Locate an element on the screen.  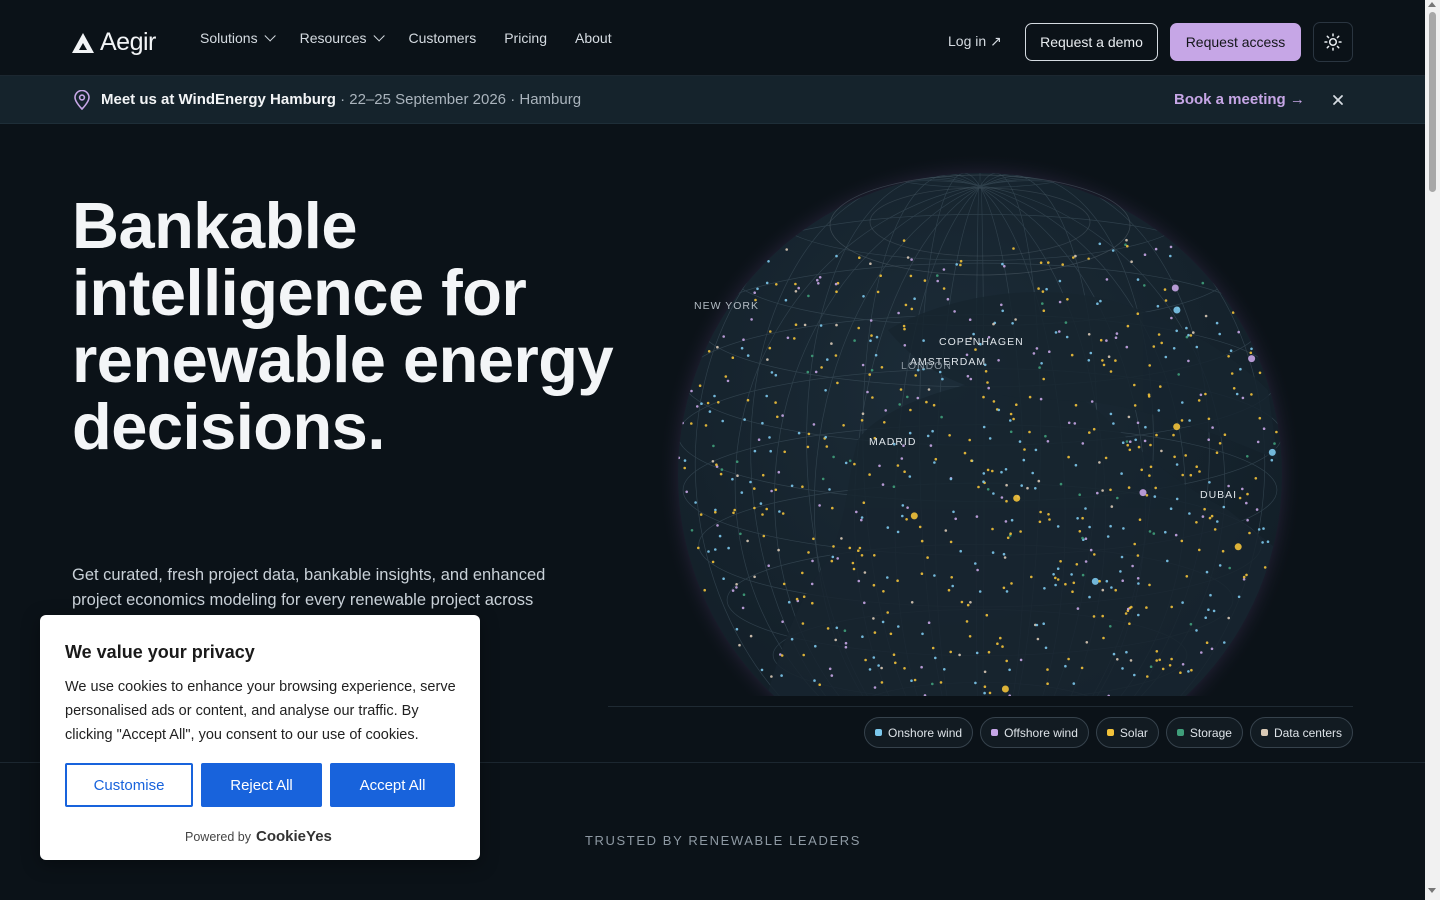
scroll-up-arrow is located at coordinates (1432, 4).